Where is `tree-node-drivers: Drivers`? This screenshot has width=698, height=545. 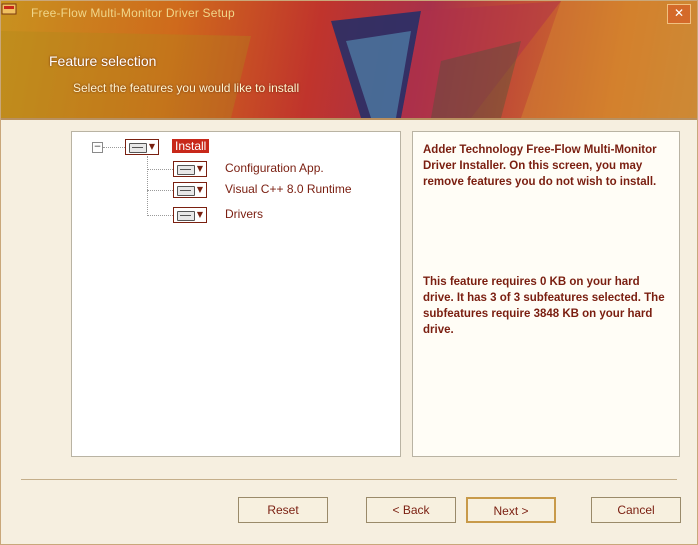
tree-node-drivers: Drivers is located at coordinates (244, 214).